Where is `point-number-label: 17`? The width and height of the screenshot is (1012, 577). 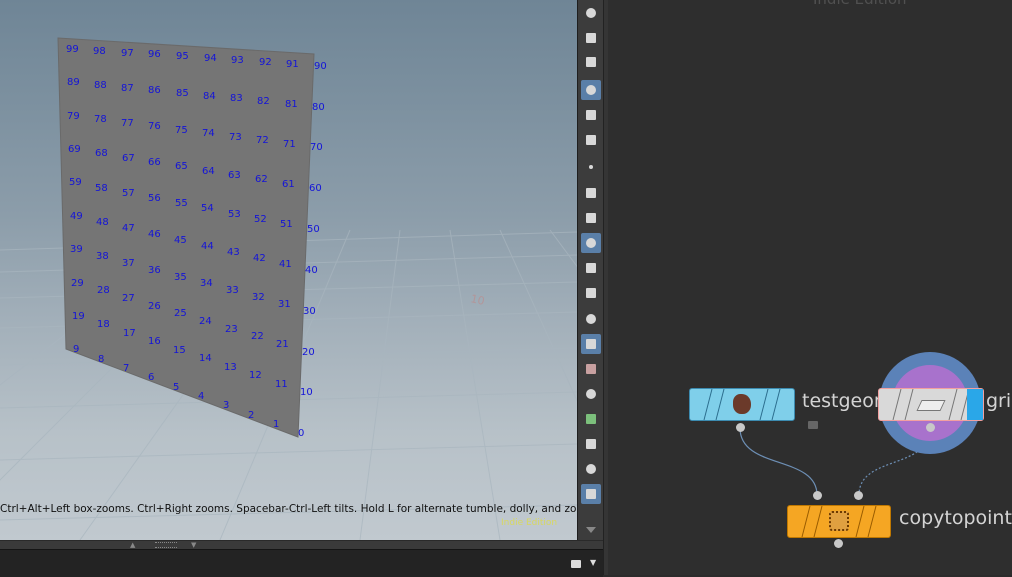 point-number-label: 17 is located at coordinates (129, 333).